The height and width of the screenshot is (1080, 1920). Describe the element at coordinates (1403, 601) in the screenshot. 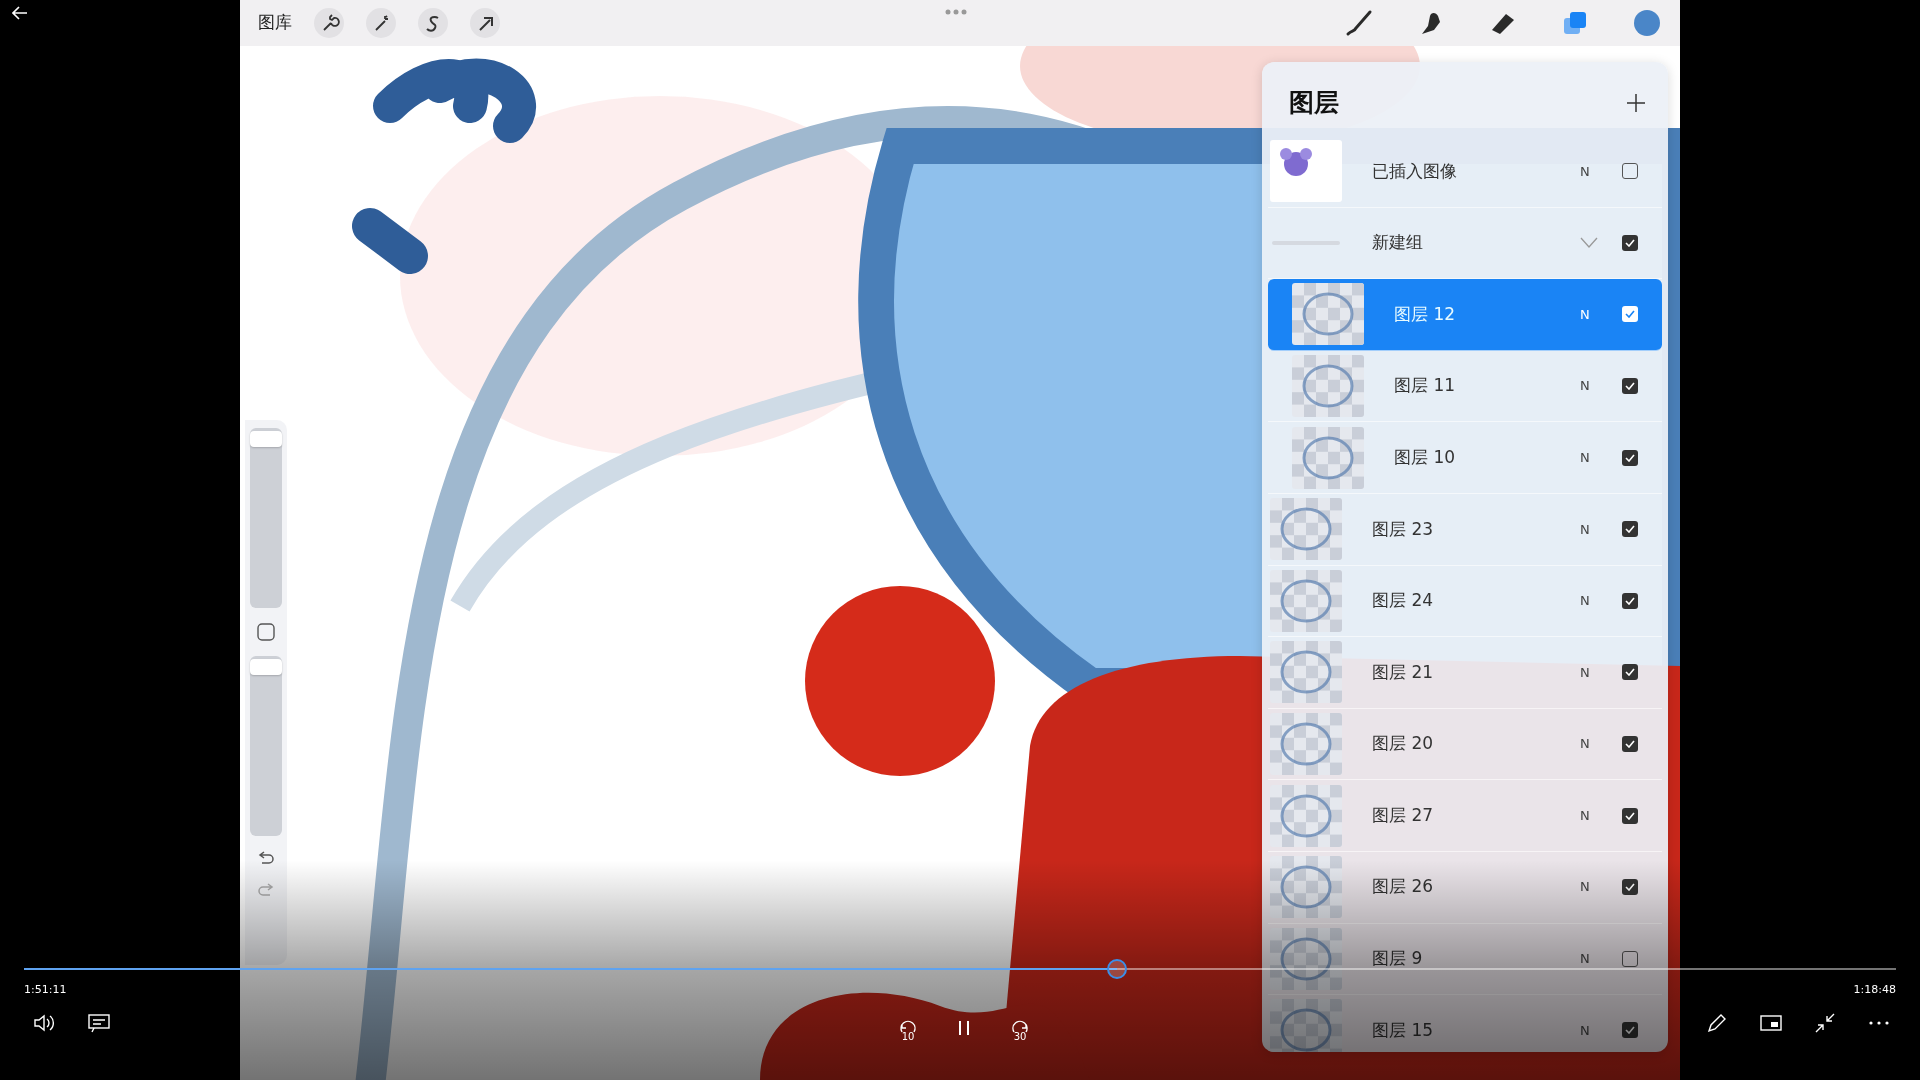

I see `layer-name: 图层 24` at that location.